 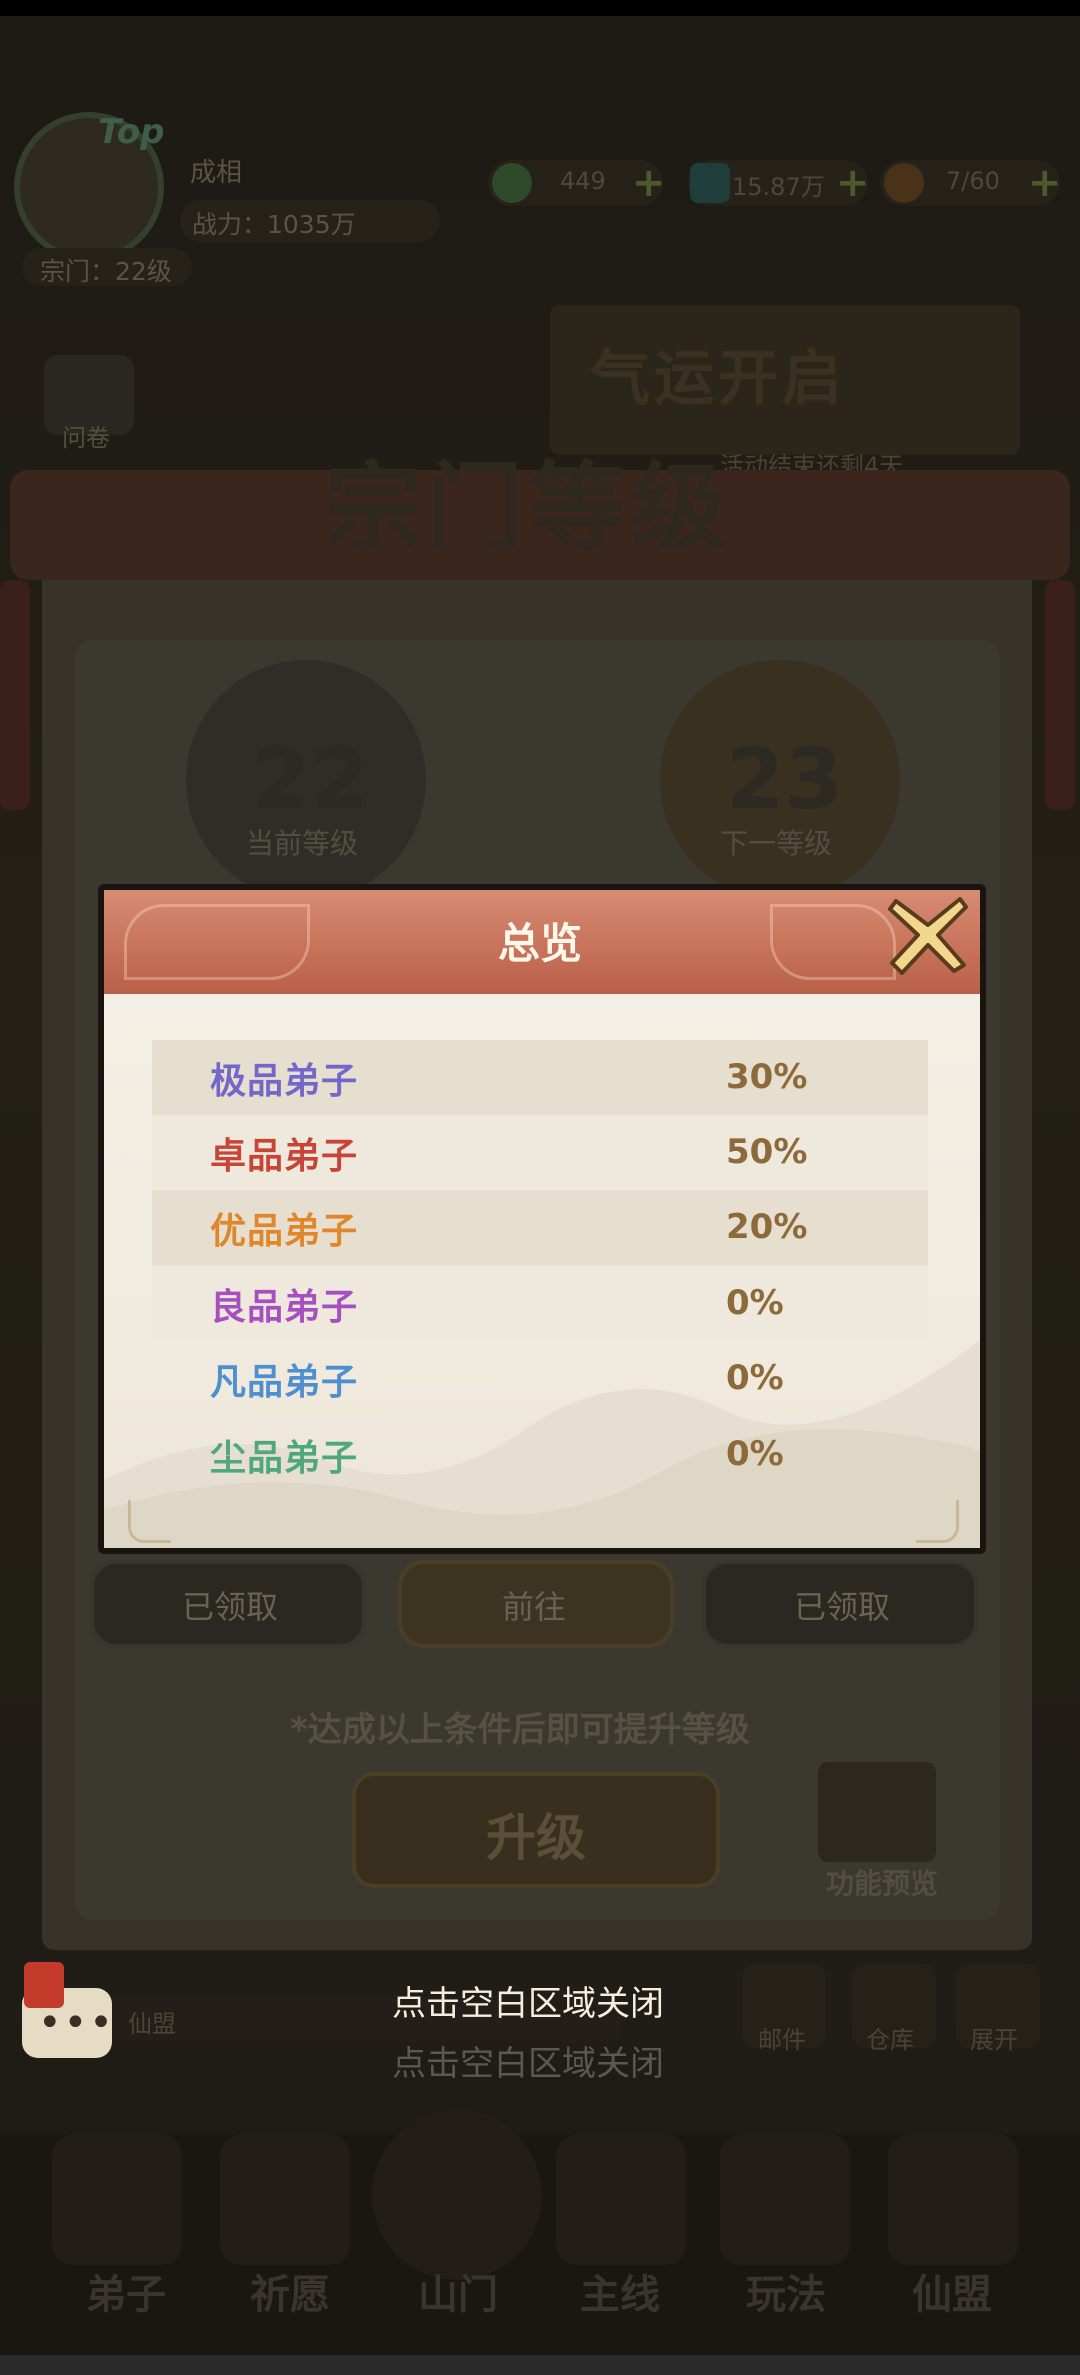 What do you see at coordinates (230, 1607) in the screenshot?
I see `task-claimed-label-1: 已领取` at bounding box center [230, 1607].